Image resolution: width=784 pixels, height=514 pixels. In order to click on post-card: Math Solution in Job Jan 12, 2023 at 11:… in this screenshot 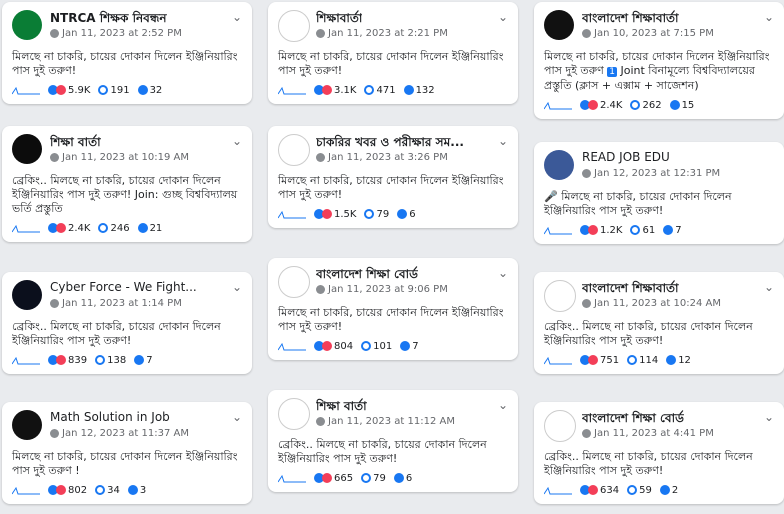, I will do `click(127, 453)`.